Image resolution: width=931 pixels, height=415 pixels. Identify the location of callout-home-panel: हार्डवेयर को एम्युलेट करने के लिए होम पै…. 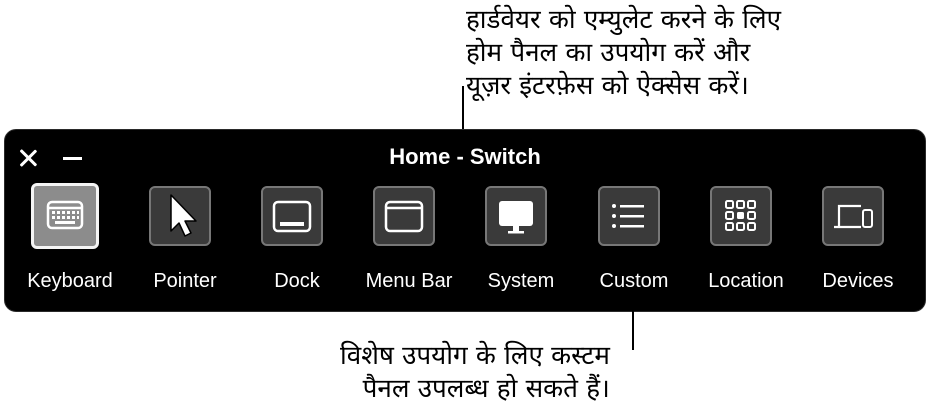
(623, 53).